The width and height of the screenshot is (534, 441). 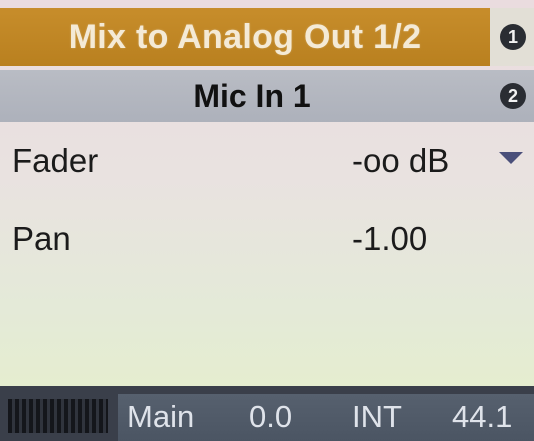 I want to click on fader-value: -oo dB, so click(x=400, y=161).